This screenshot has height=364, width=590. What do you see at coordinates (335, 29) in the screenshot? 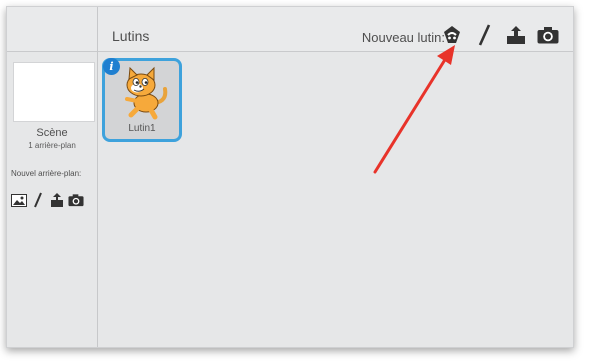
I see `sprites-header: Lutins Nouveau lutin:` at bounding box center [335, 29].